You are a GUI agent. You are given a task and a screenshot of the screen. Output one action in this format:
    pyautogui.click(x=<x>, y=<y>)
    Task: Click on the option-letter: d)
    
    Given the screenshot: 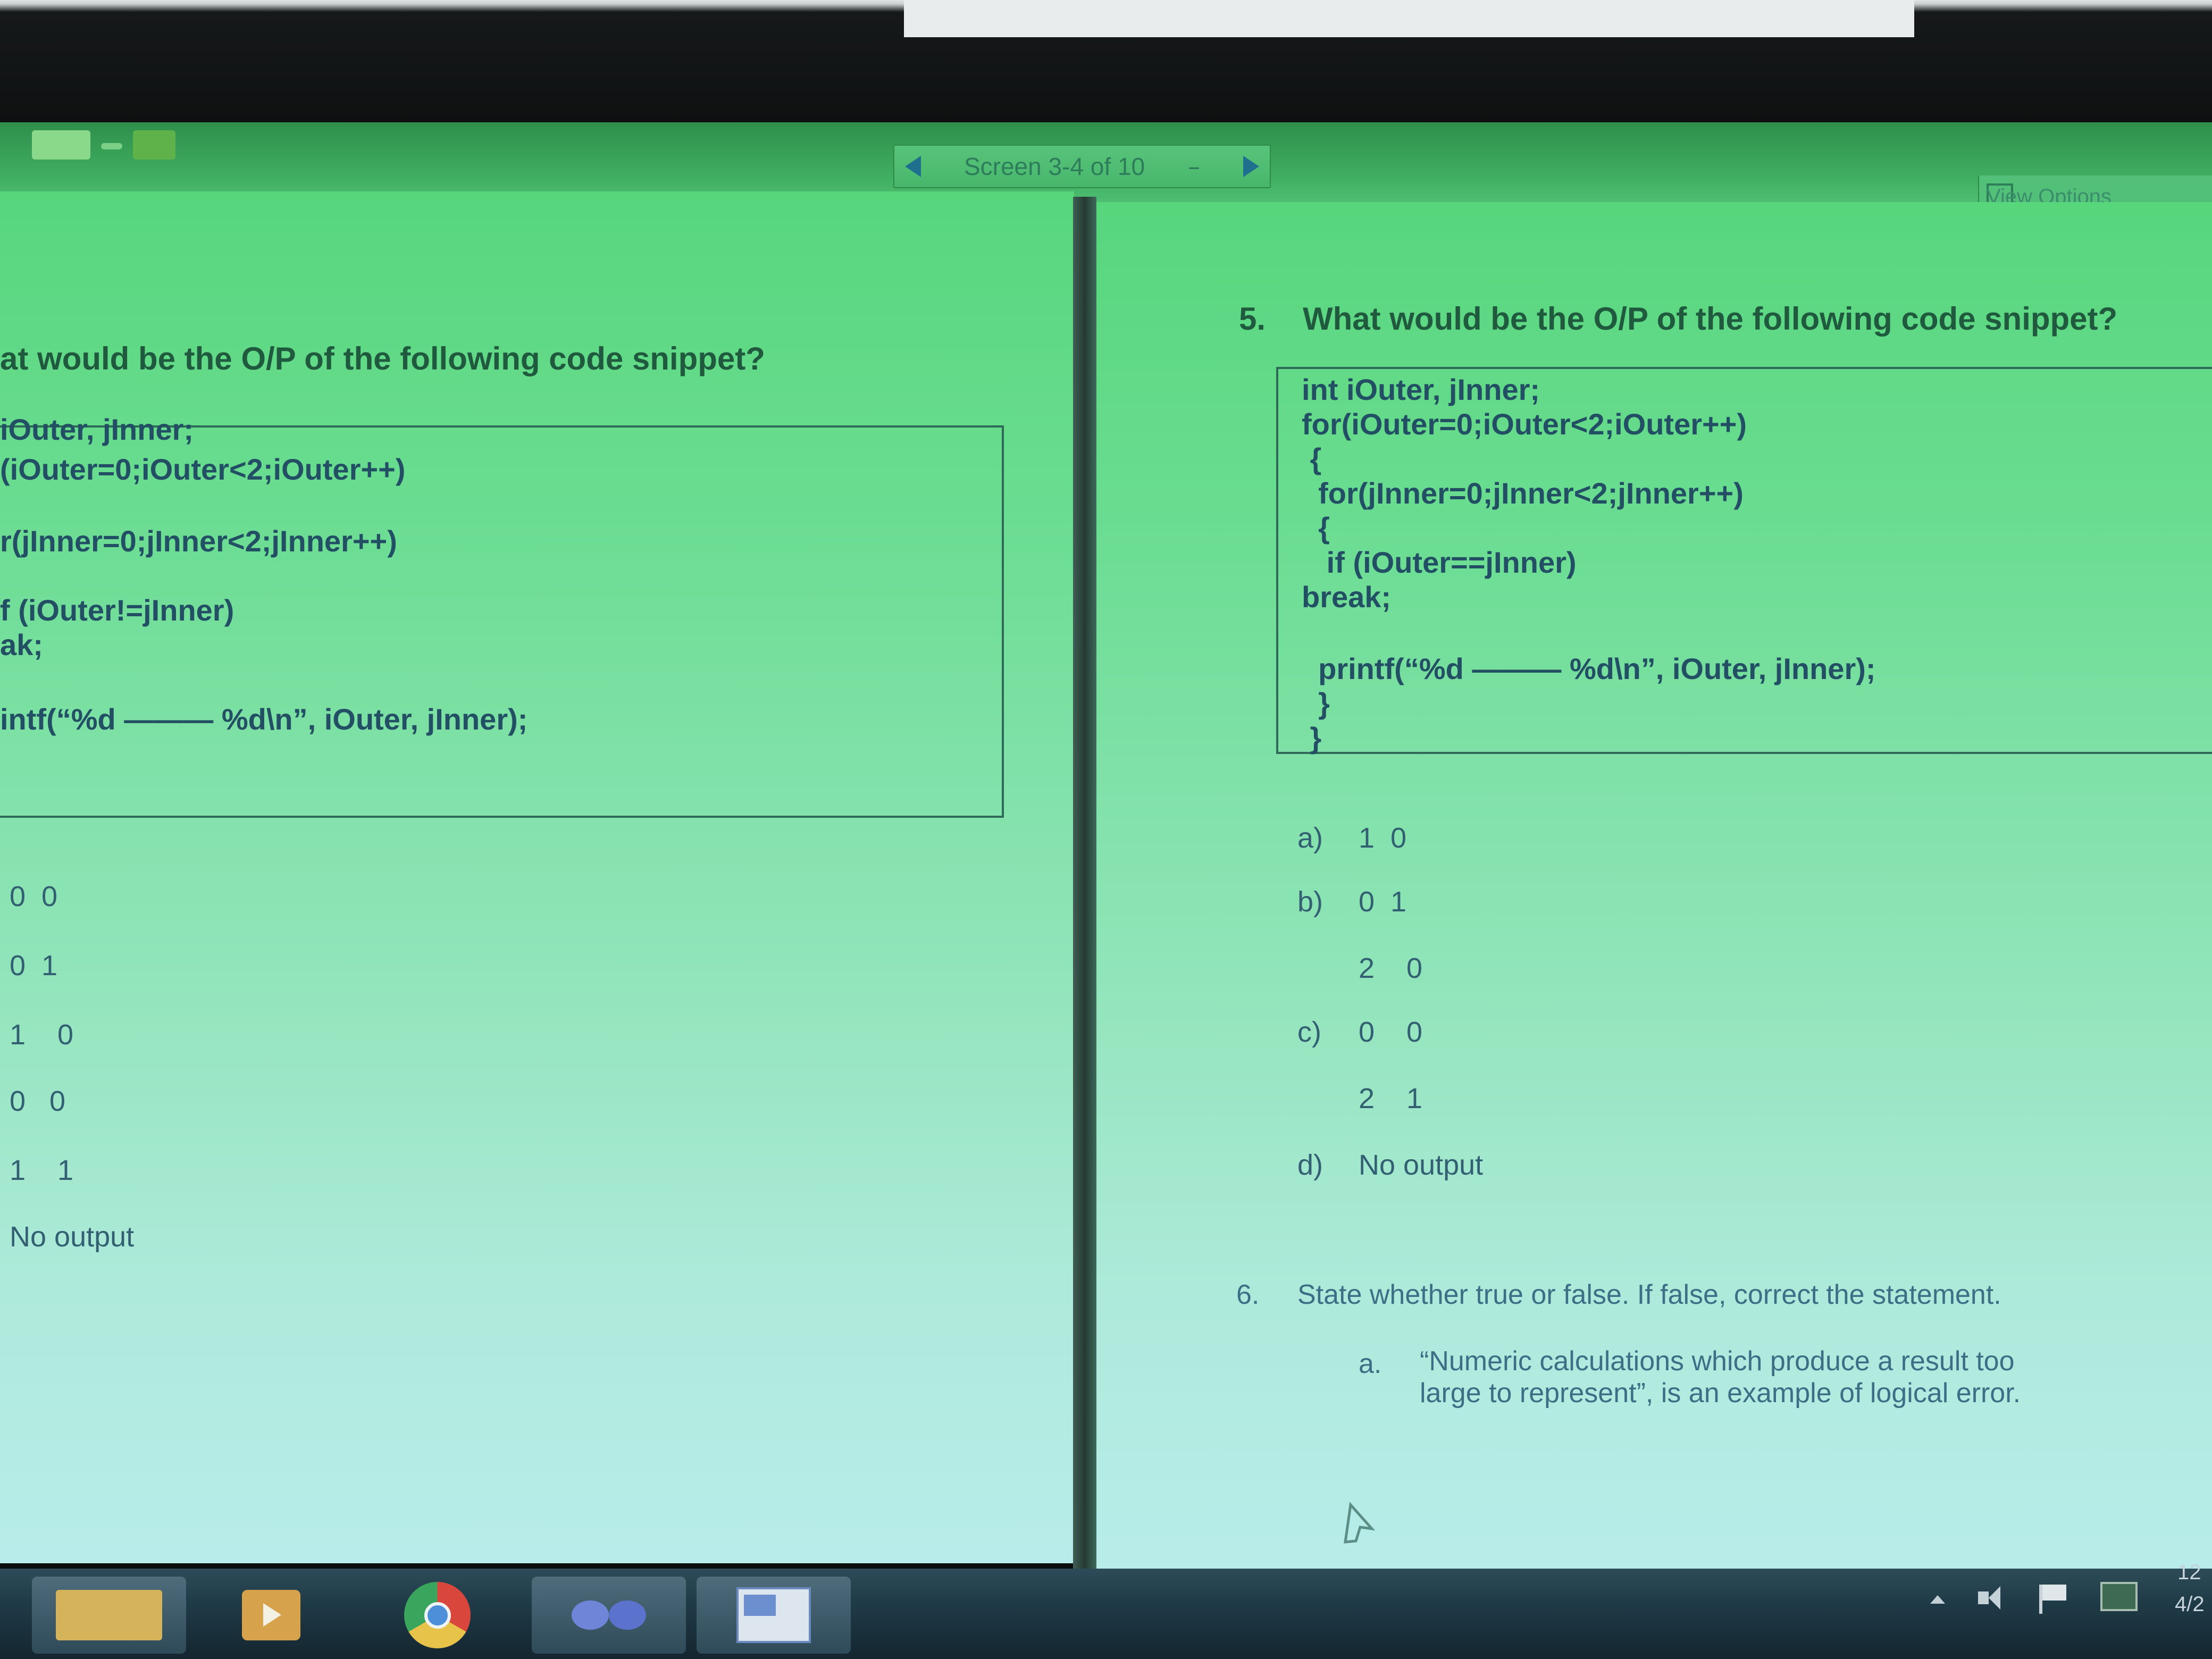 What is the action you would take?
    pyautogui.click(x=1310, y=1165)
    